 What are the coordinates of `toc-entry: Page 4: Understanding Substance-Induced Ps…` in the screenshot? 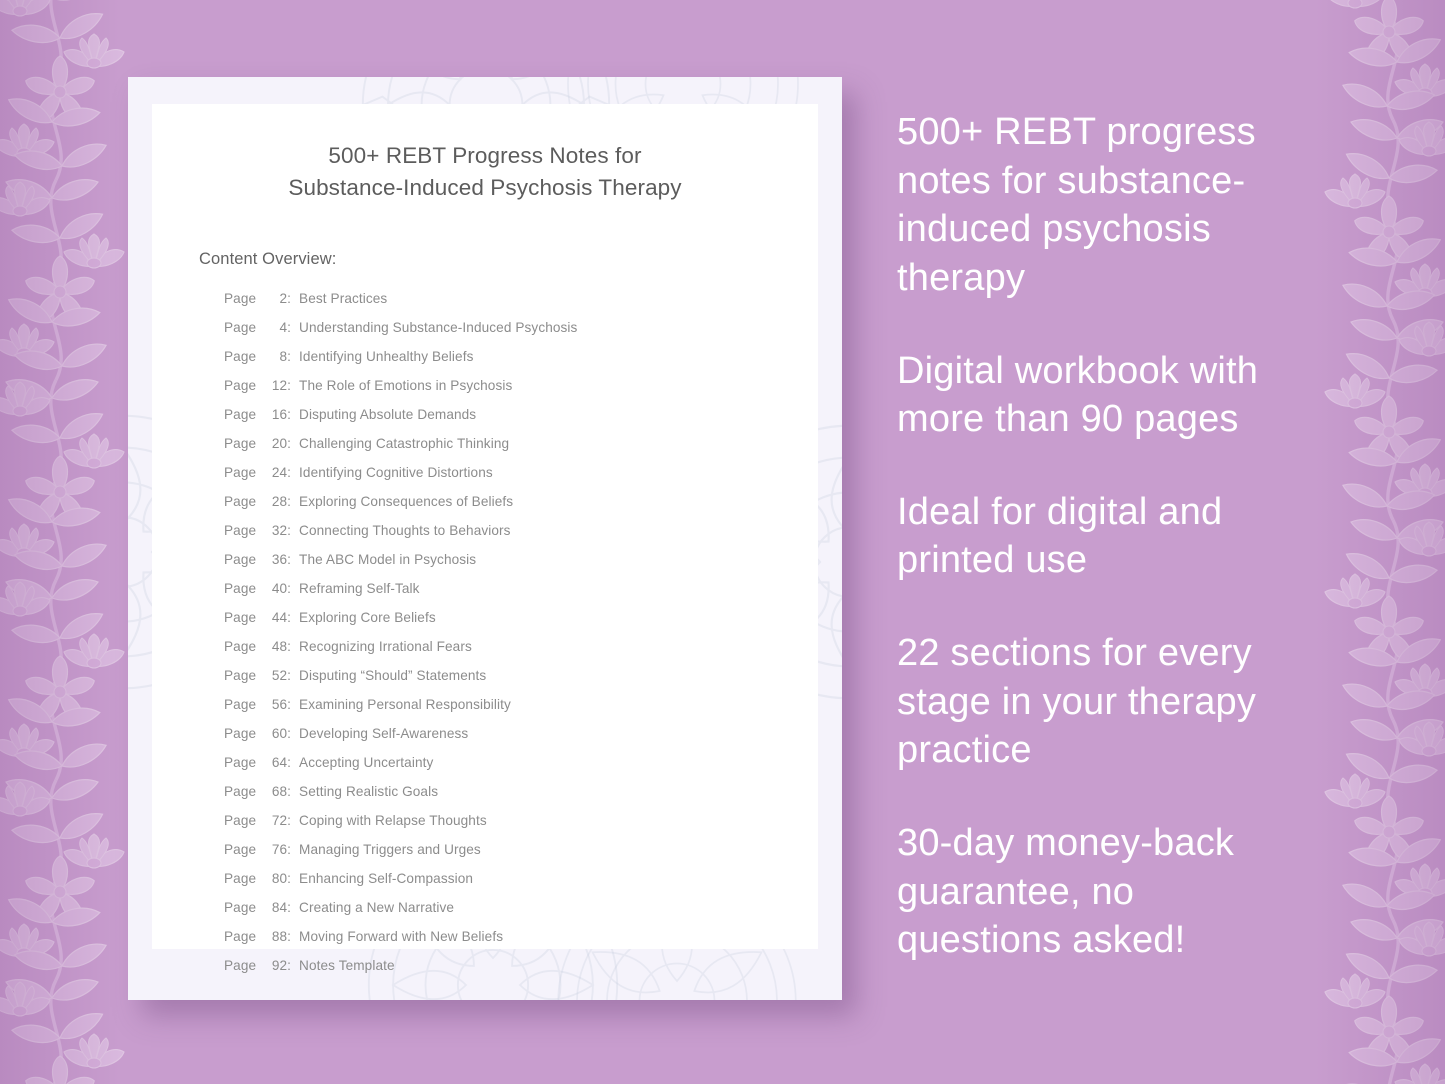 It's located at (485, 334).